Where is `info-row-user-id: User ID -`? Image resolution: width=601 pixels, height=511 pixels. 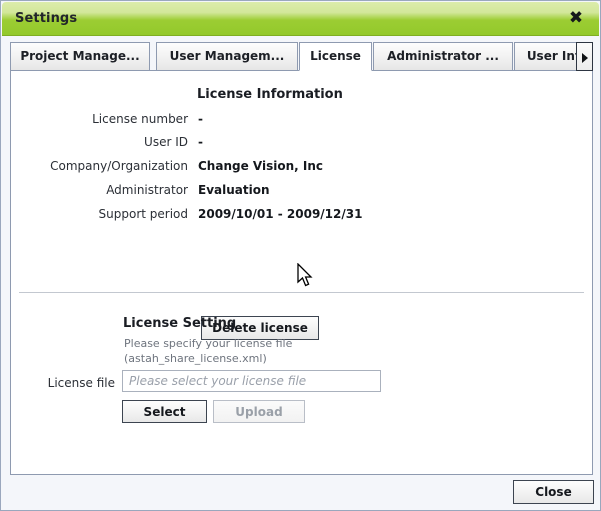 info-row-user-id: User ID - is located at coordinates (291, 146).